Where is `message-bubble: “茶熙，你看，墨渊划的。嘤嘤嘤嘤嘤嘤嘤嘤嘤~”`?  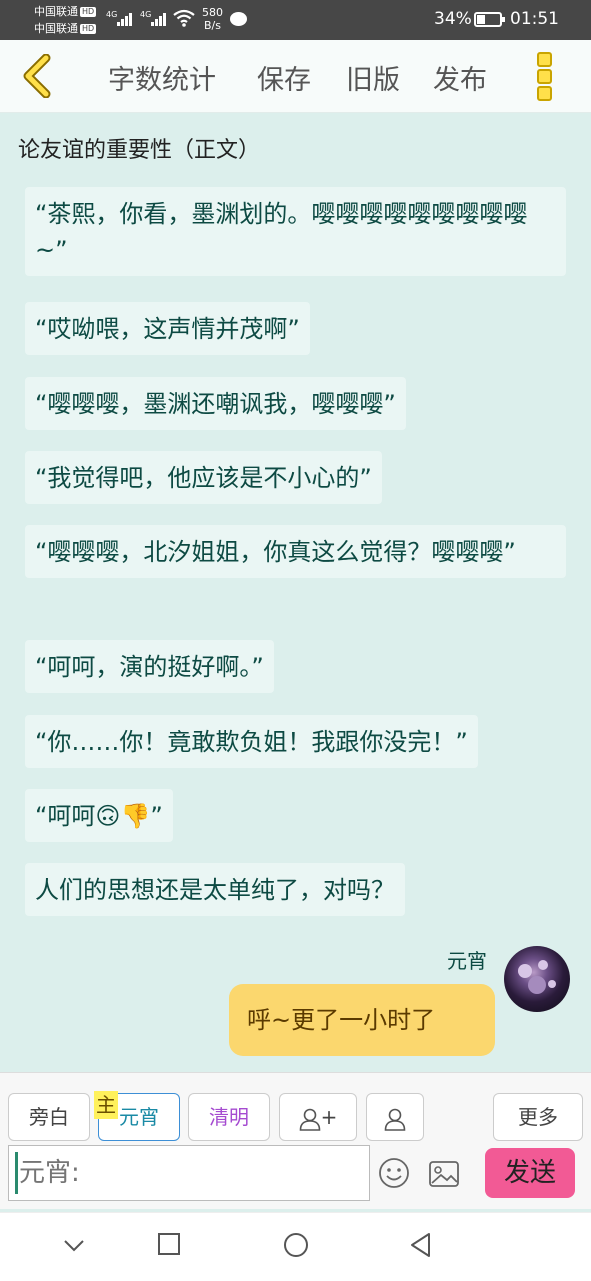 message-bubble: “茶熙，你看，墨渊划的。嘤嘤嘤嘤嘤嘤嘤嘤嘤~” is located at coordinates (295, 231).